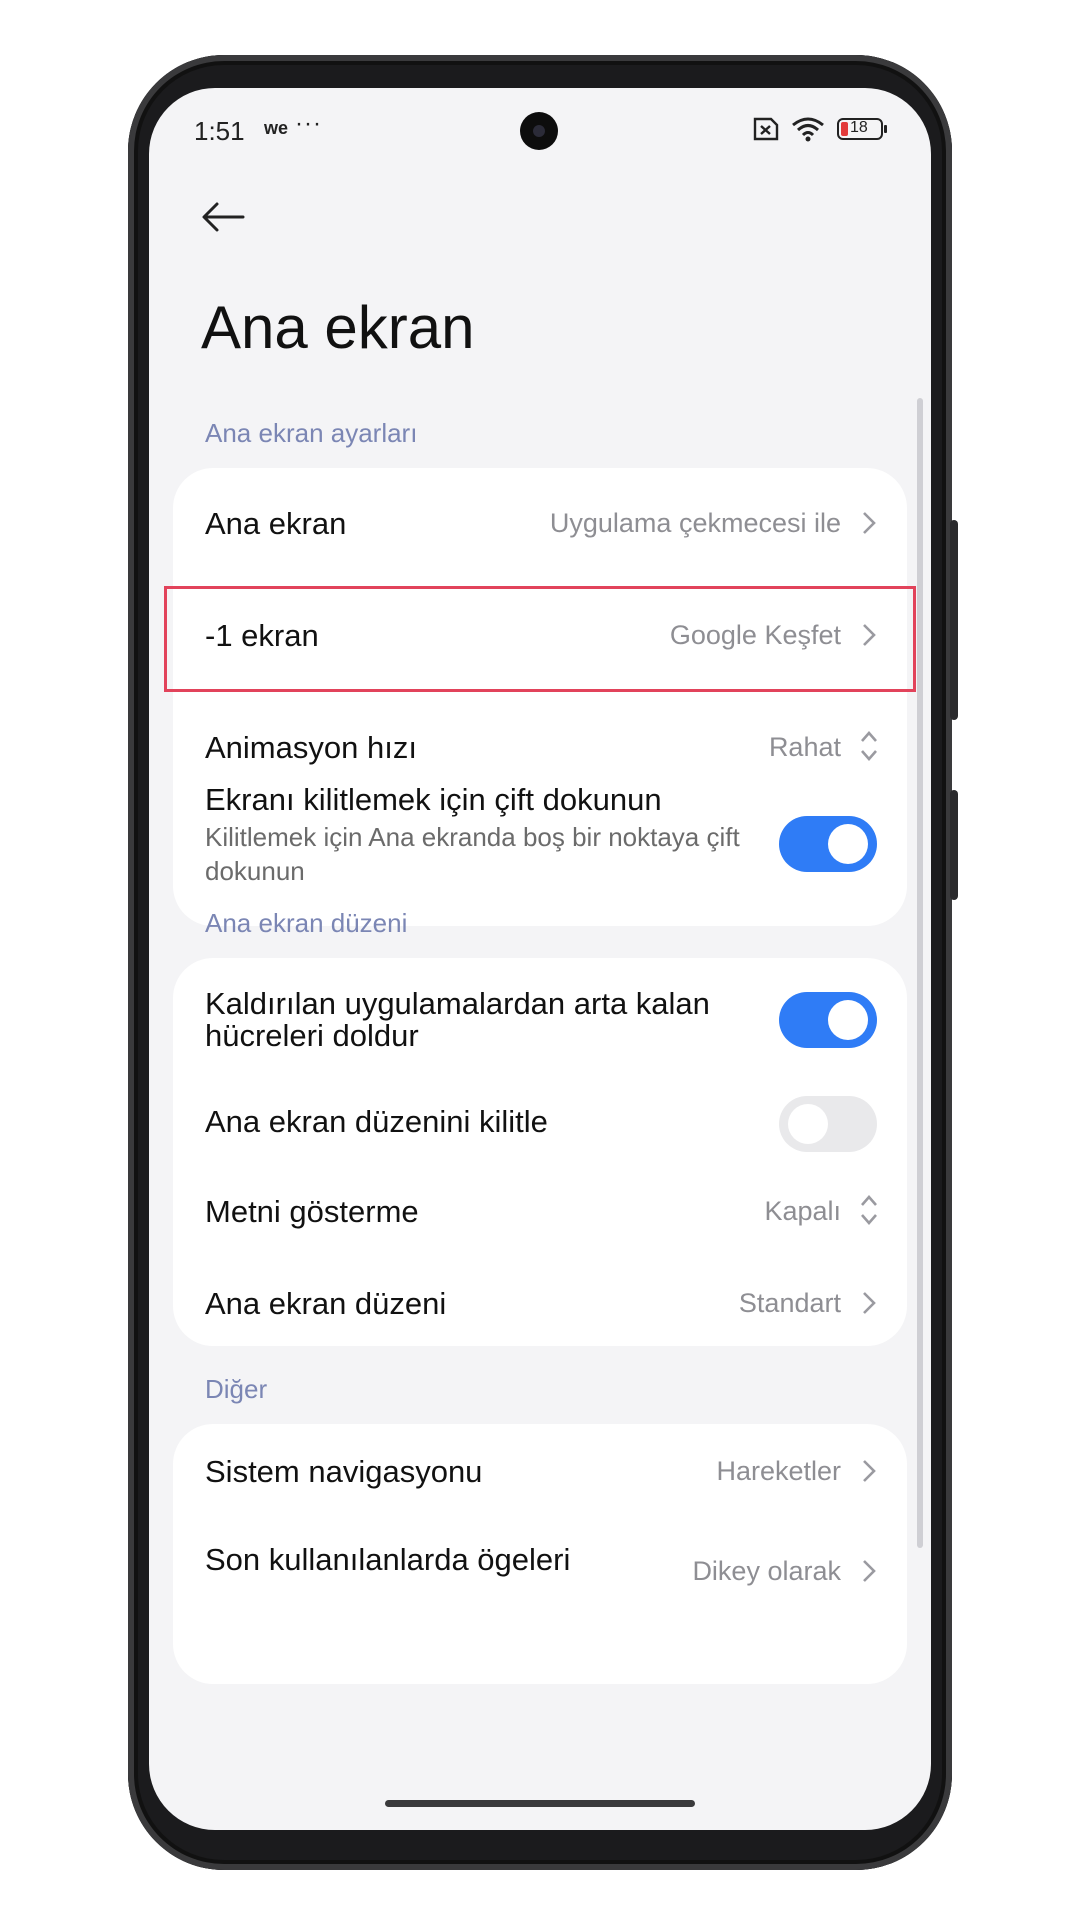 Image resolution: width=1080 pixels, height=1920 pixels. Describe the element at coordinates (433, 799) in the screenshot. I see `row-label: Ekranı kilitlemek için çift dokunun` at that location.